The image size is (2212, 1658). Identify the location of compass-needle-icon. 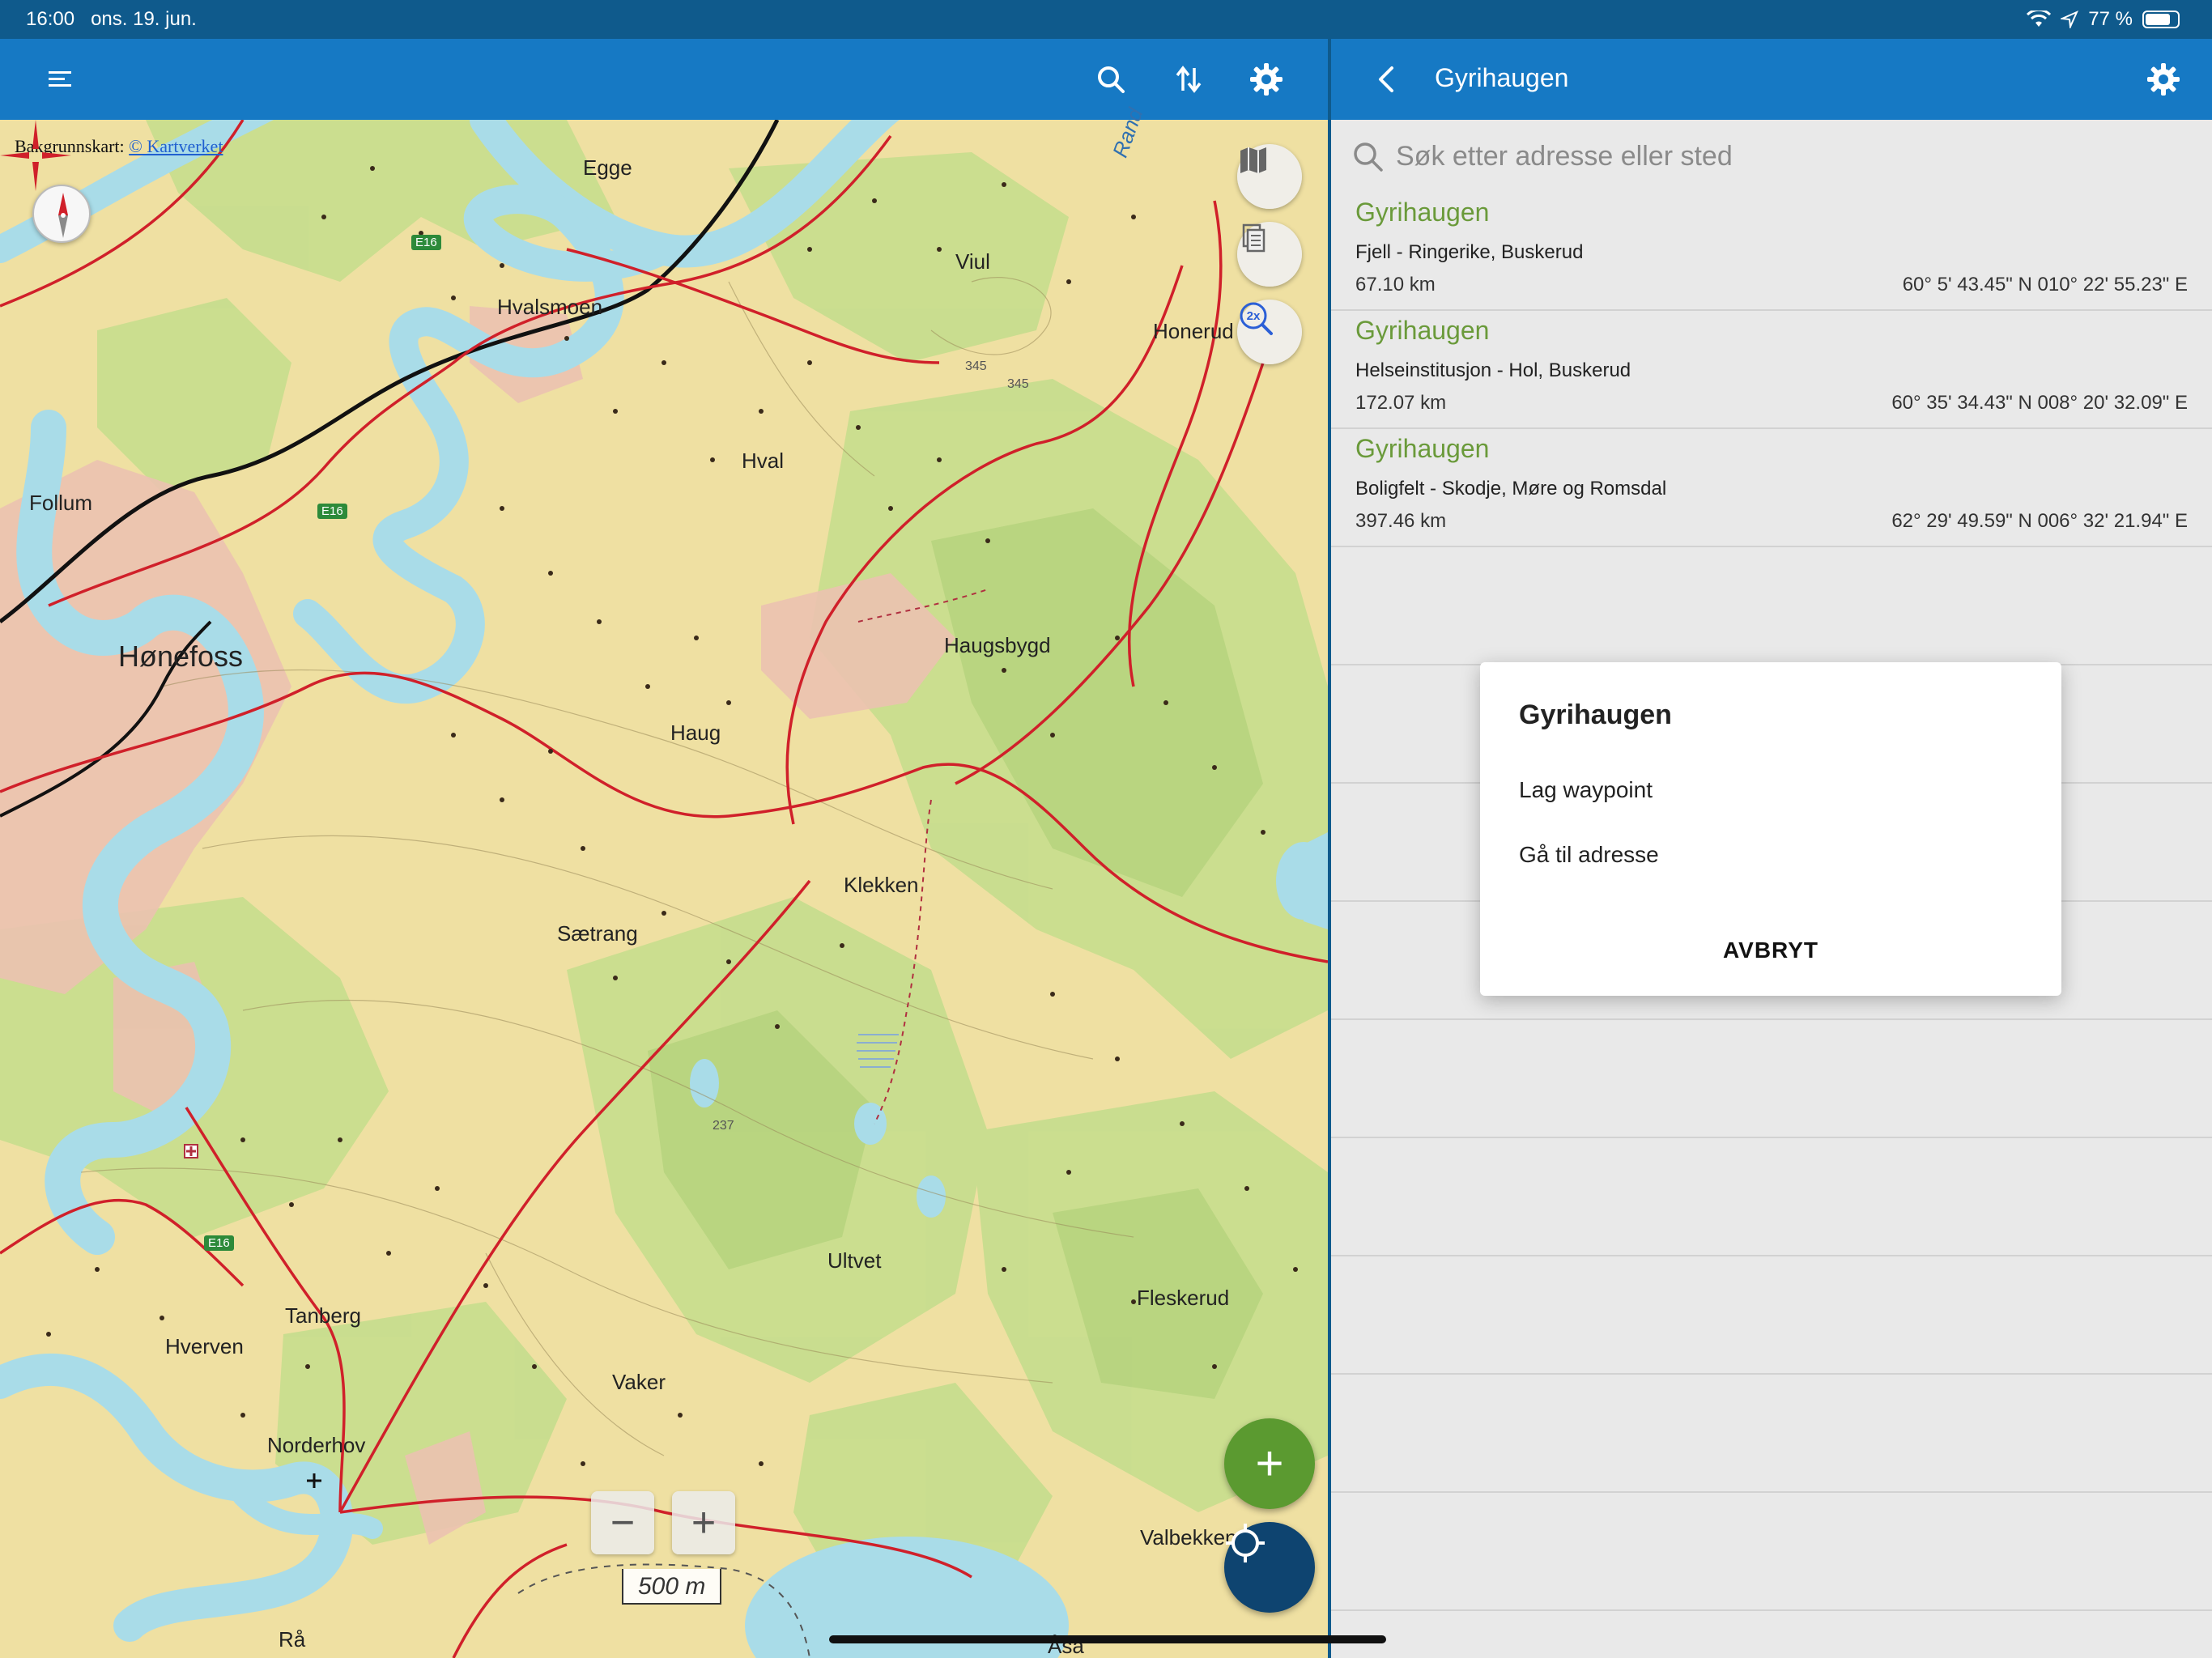
(63, 215).